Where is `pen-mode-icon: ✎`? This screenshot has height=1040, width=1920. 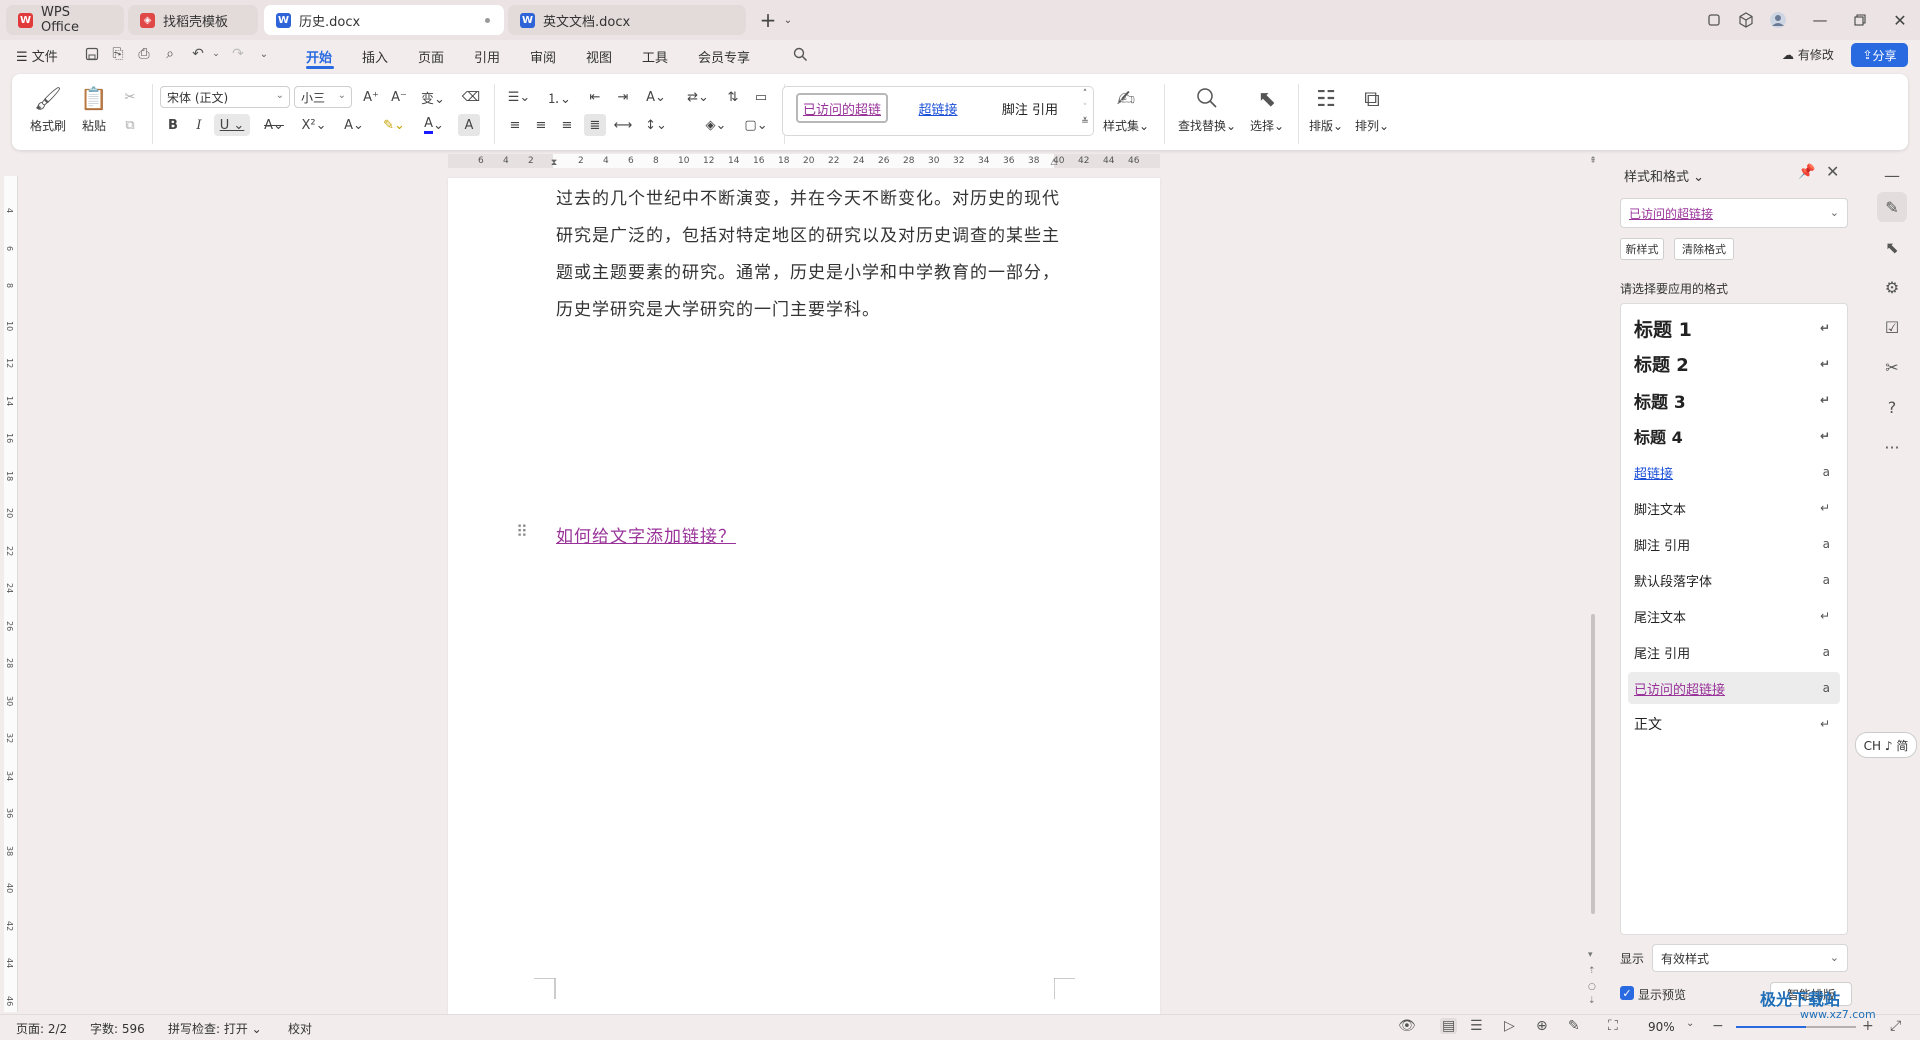
pen-mode-icon: ✎ is located at coordinates (1574, 1026).